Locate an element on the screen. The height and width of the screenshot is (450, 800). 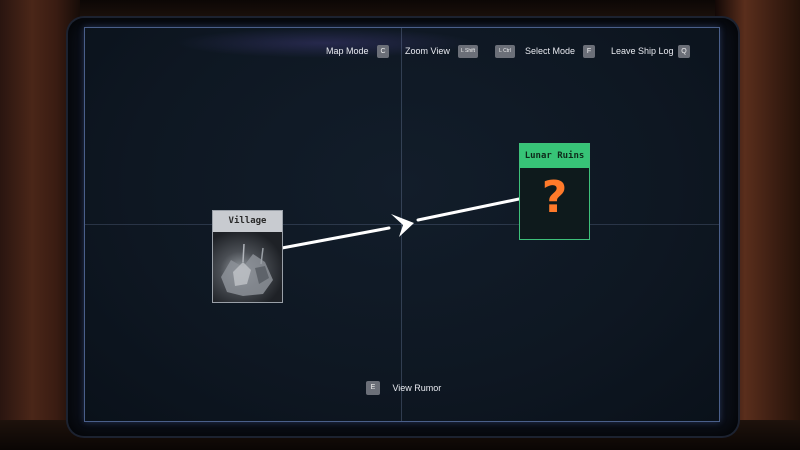
lunar-ruins-entry-title: Lunar Ruins is located at coordinates (554, 156).